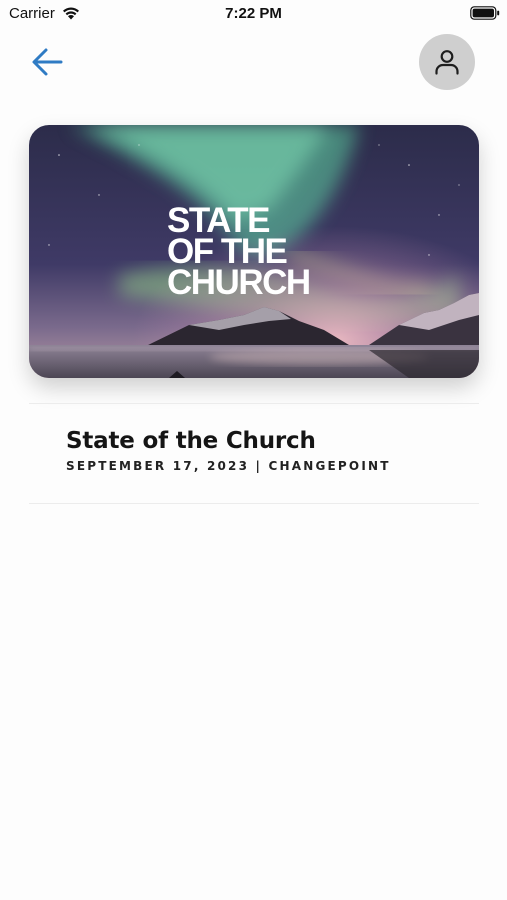 Image resolution: width=507 pixels, height=900 pixels. I want to click on clock: 7:22 PM, so click(253, 13).